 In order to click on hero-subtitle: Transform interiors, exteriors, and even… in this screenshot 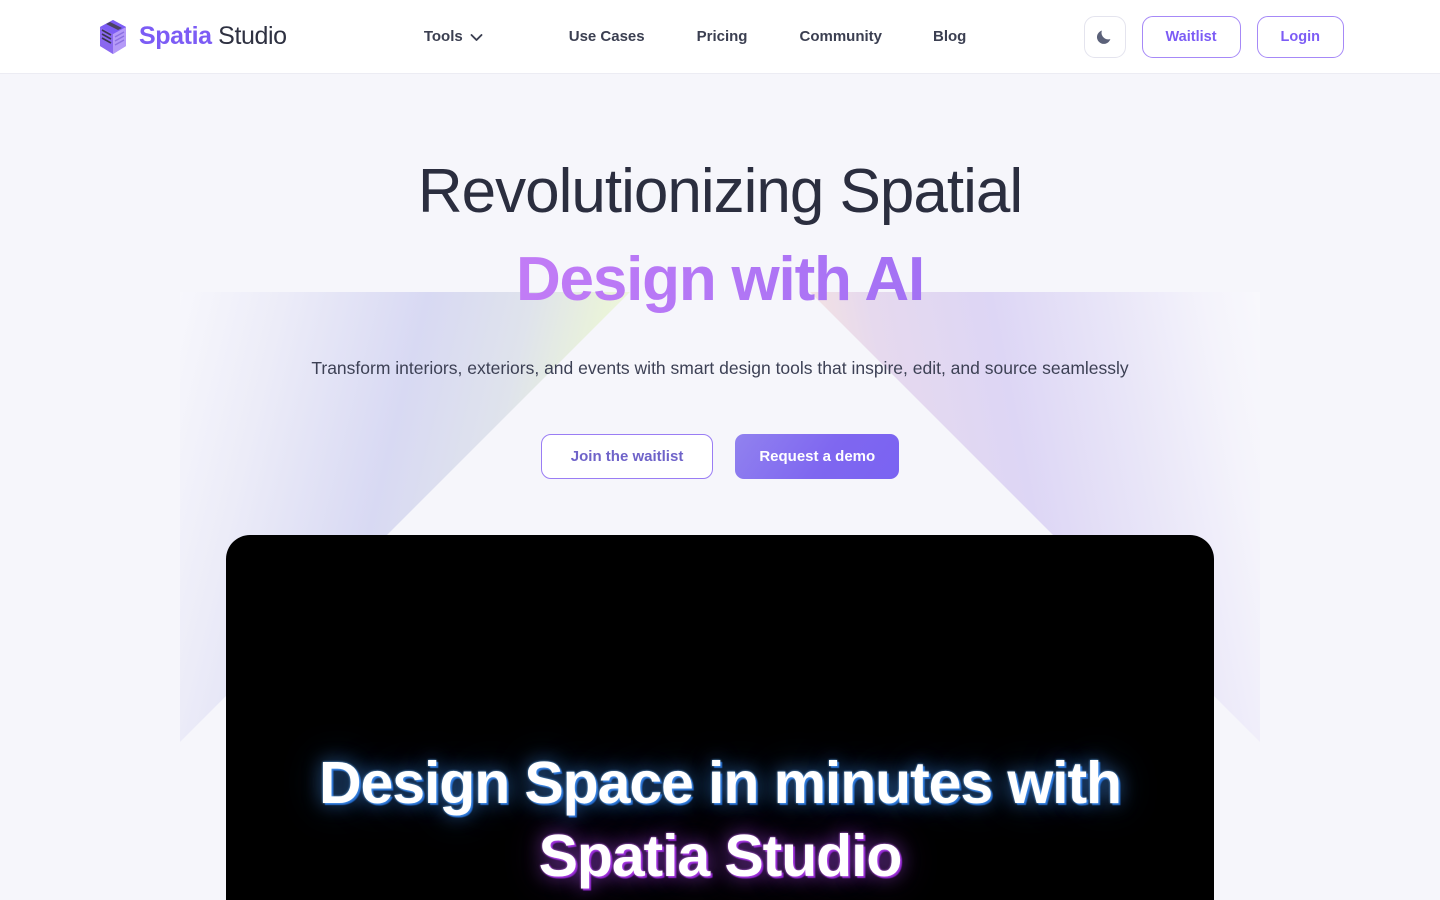, I will do `click(720, 368)`.